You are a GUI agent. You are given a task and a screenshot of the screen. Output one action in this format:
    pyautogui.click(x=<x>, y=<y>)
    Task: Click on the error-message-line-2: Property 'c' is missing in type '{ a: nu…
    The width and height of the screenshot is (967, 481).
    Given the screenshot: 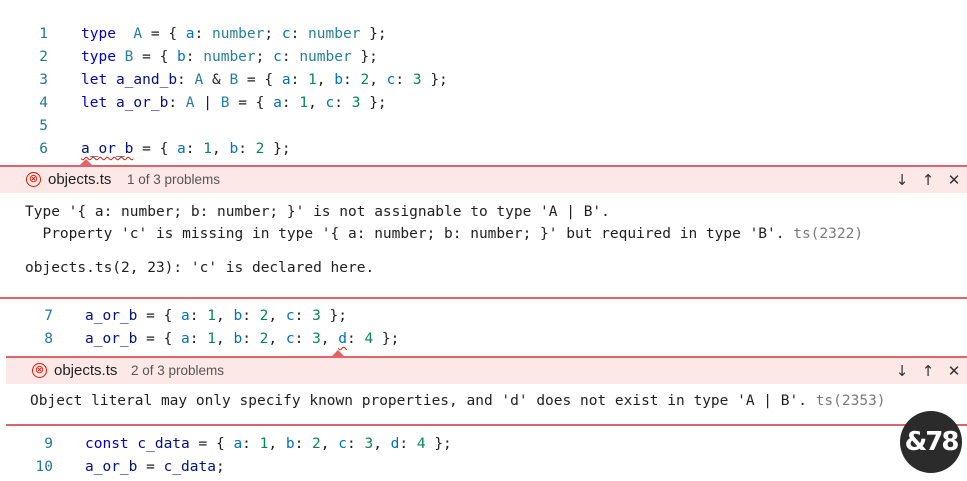 What is the action you would take?
    pyautogui.click(x=444, y=234)
    